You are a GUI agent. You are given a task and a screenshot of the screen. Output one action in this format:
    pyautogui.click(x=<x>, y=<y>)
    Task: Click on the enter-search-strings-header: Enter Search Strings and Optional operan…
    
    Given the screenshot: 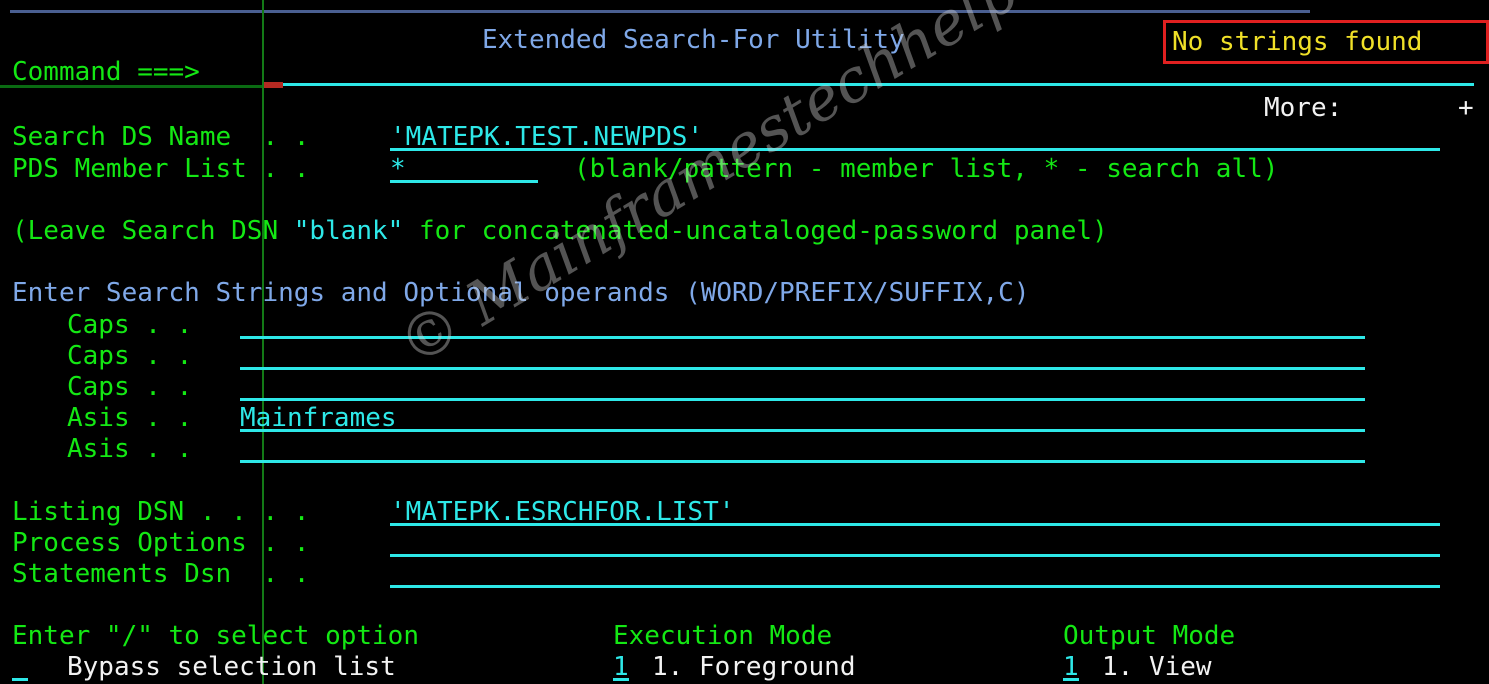 What is the action you would take?
    pyautogui.click(x=520, y=293)
    